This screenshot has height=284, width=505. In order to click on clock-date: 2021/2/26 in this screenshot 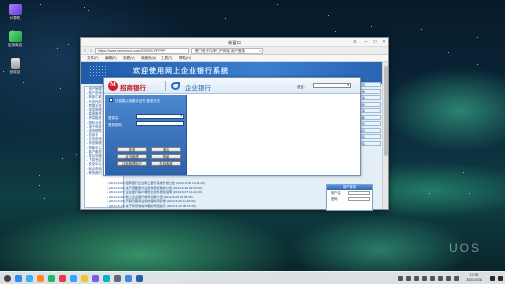, I will do `click(474, 280)`.